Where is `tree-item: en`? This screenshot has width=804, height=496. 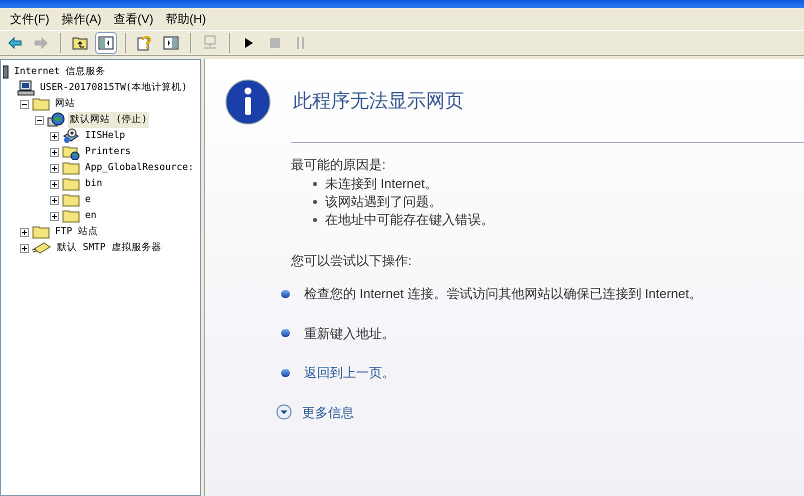 tree-item: en is located at coordinates (90, 216).